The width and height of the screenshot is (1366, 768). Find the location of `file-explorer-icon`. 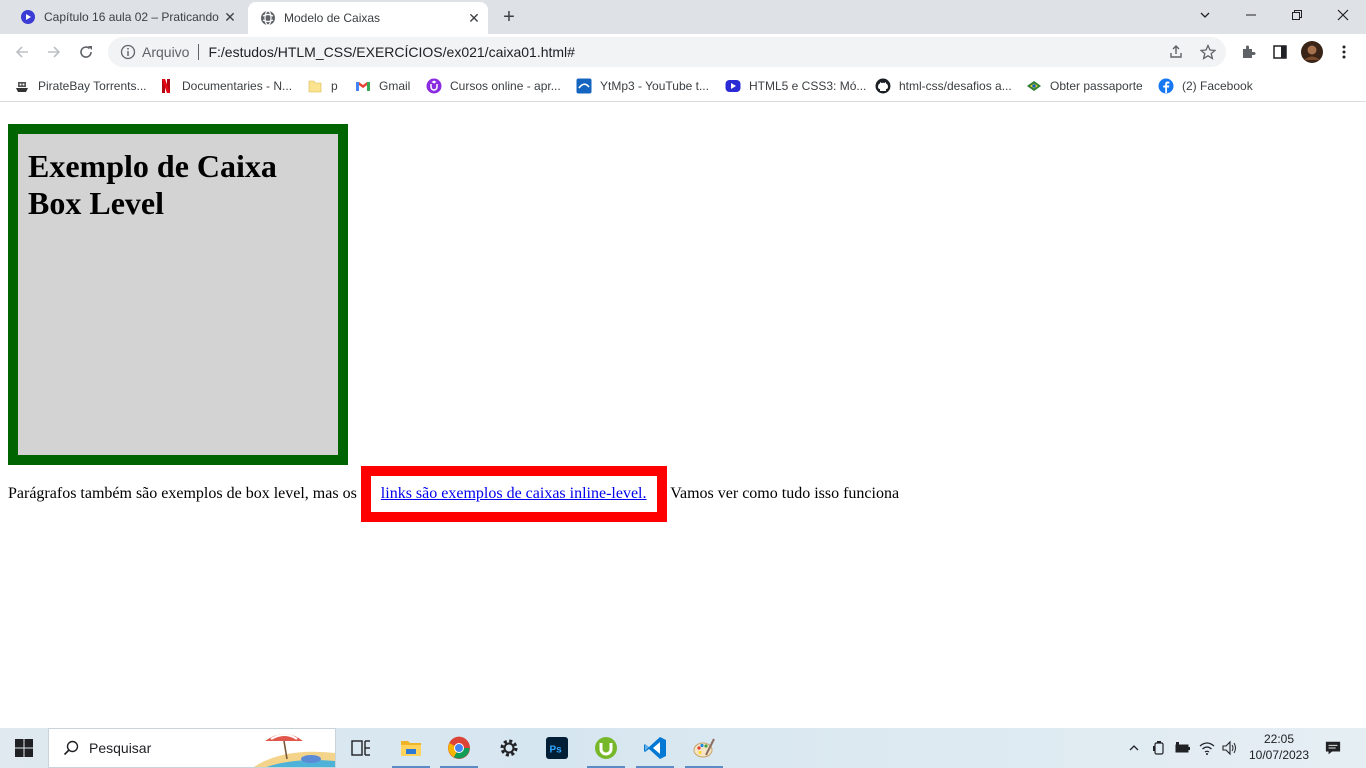

file-explorer-icon is located at coordinates (411, 748).